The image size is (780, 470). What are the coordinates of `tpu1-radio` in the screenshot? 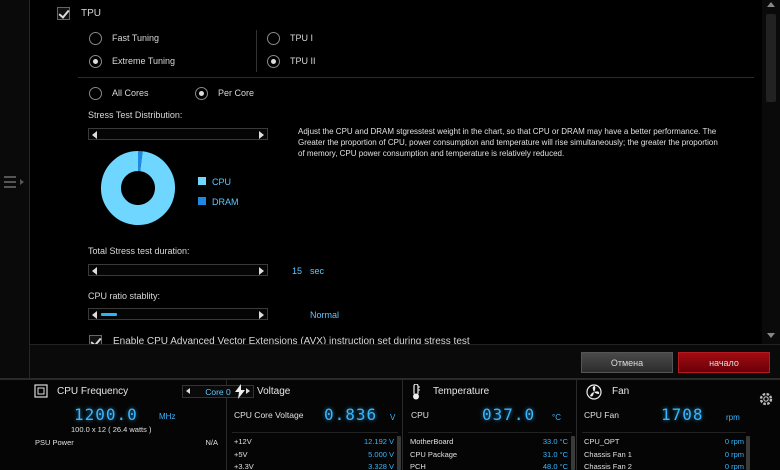 It's located at (273, 38).